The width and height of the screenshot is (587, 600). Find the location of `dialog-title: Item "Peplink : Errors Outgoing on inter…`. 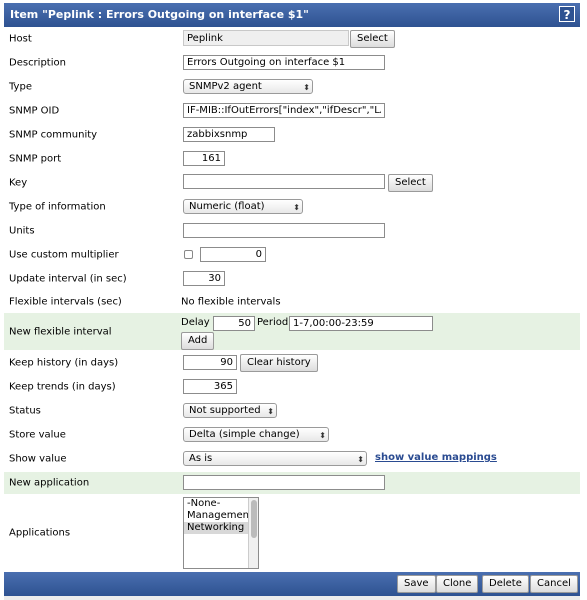

dialog-title: Item "Peplink : Errors Outgoing on inter… is located at coordinates (159, 14).